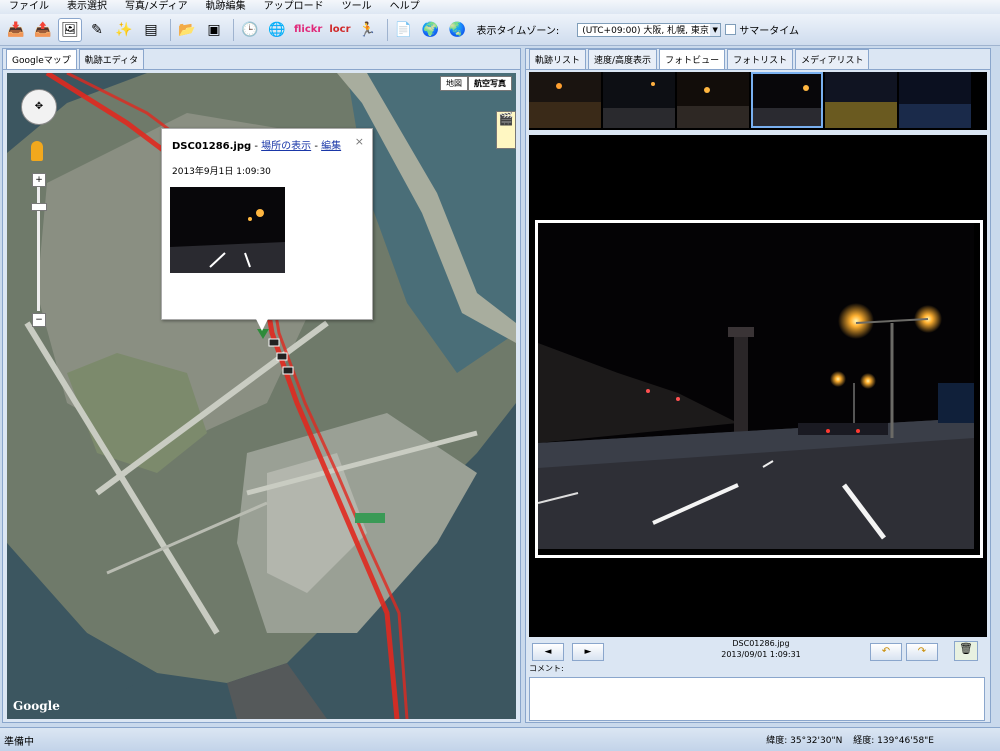 Image resolution: width=1000 pixels, height=751 pixels. What do you see at coordinates (212, 146) in the screenshot?
I see `popup-filename: DSC01286.jpg` at bounding box center [212, 146].